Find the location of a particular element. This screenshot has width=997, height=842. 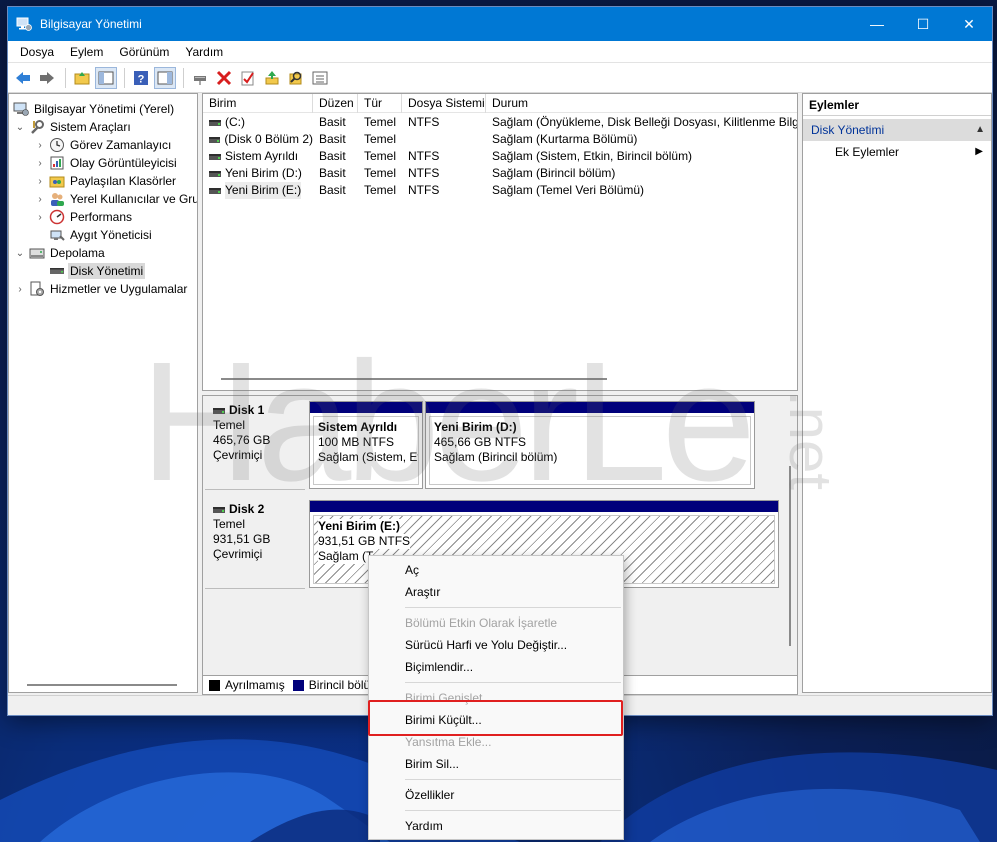

forward-icon is located at coordinates (47, 78).